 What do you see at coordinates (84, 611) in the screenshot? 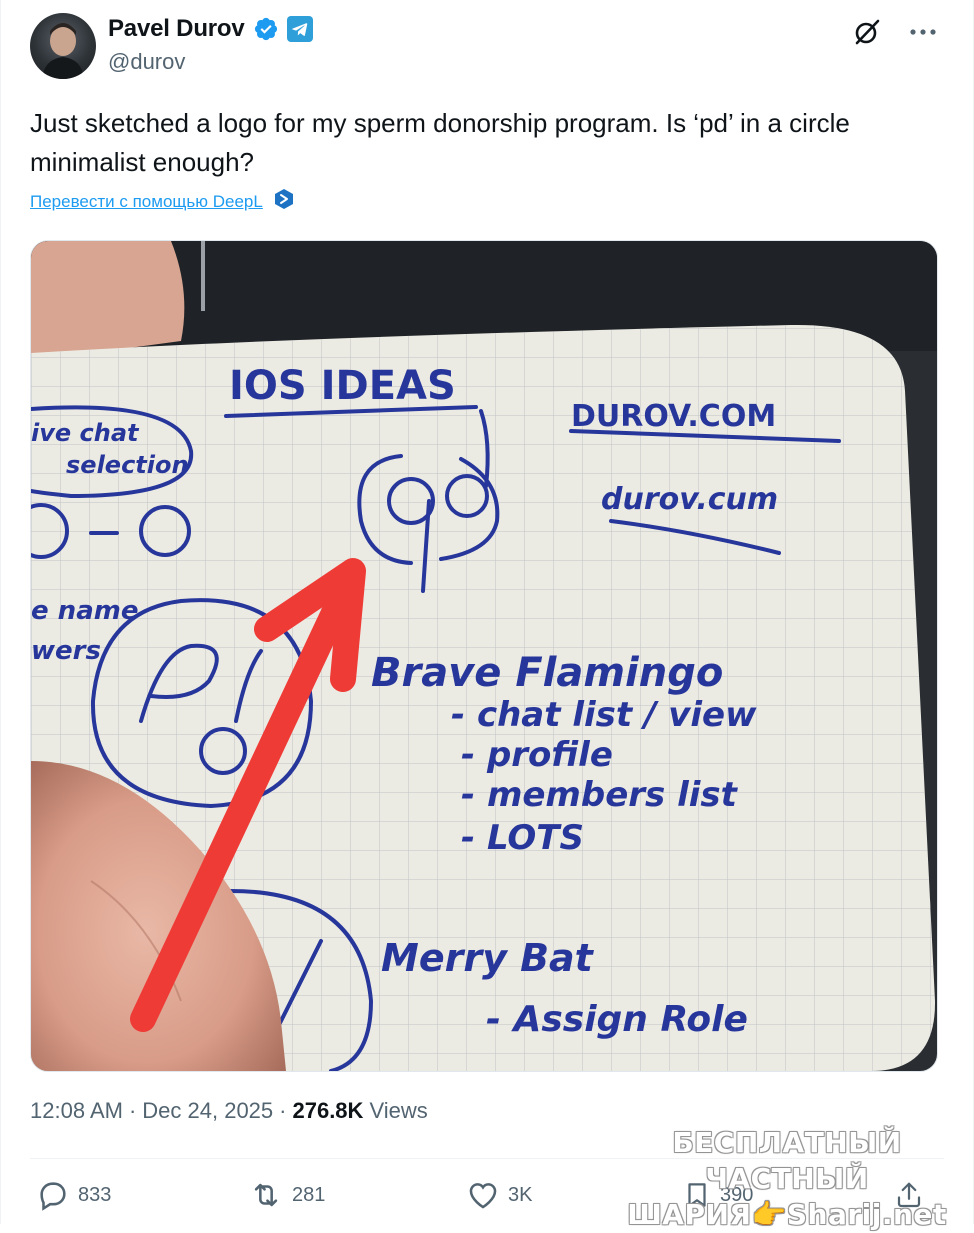
I see `text-rename-1: e name` at bounding box center [84, 611].